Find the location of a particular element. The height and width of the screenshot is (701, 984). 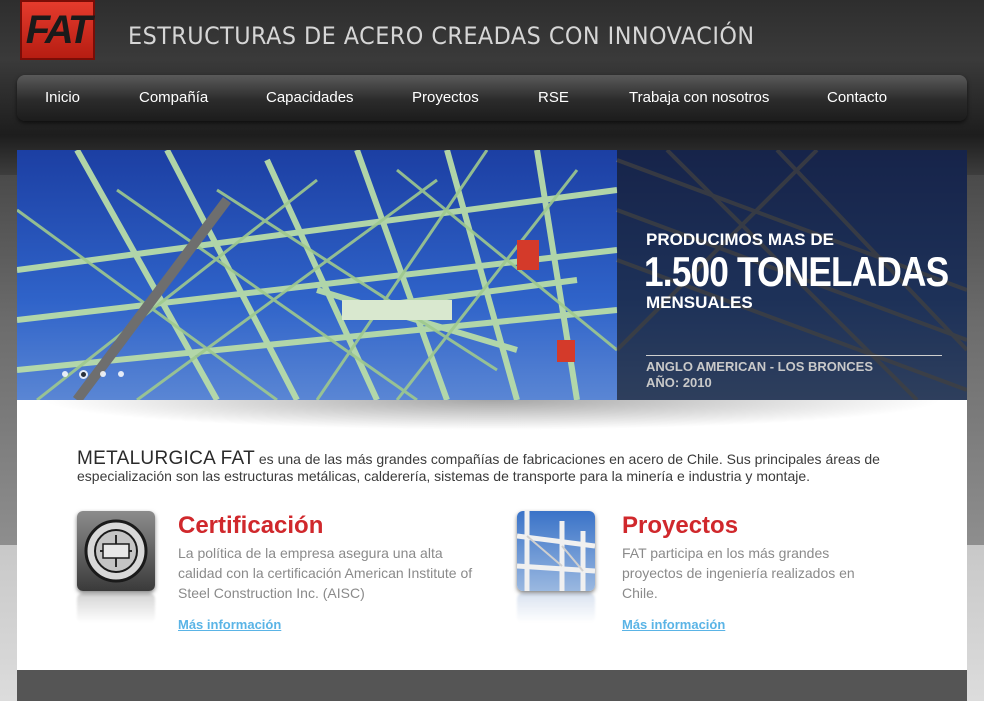

nav-item-proyectos: Proyectos is located at coordinates (445, 97).